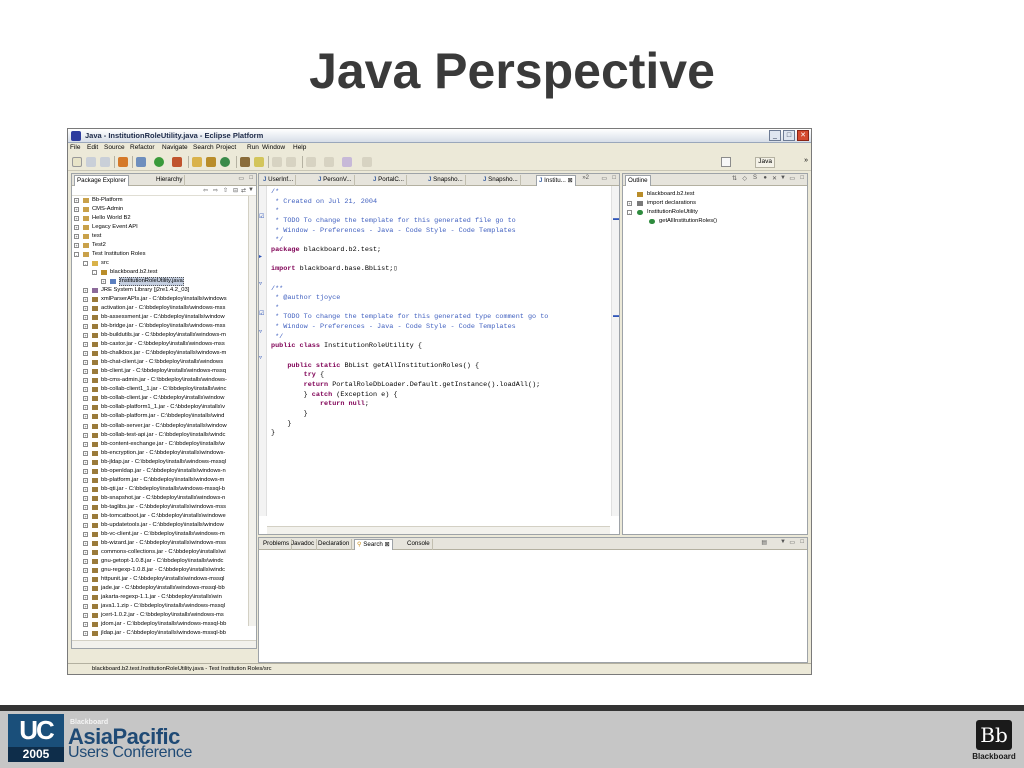 The width and height of the screenshot is (1024, 768). Describe the element at coordinates (162, 263) in the screenshot. I see `tree-item: - src` at that location.